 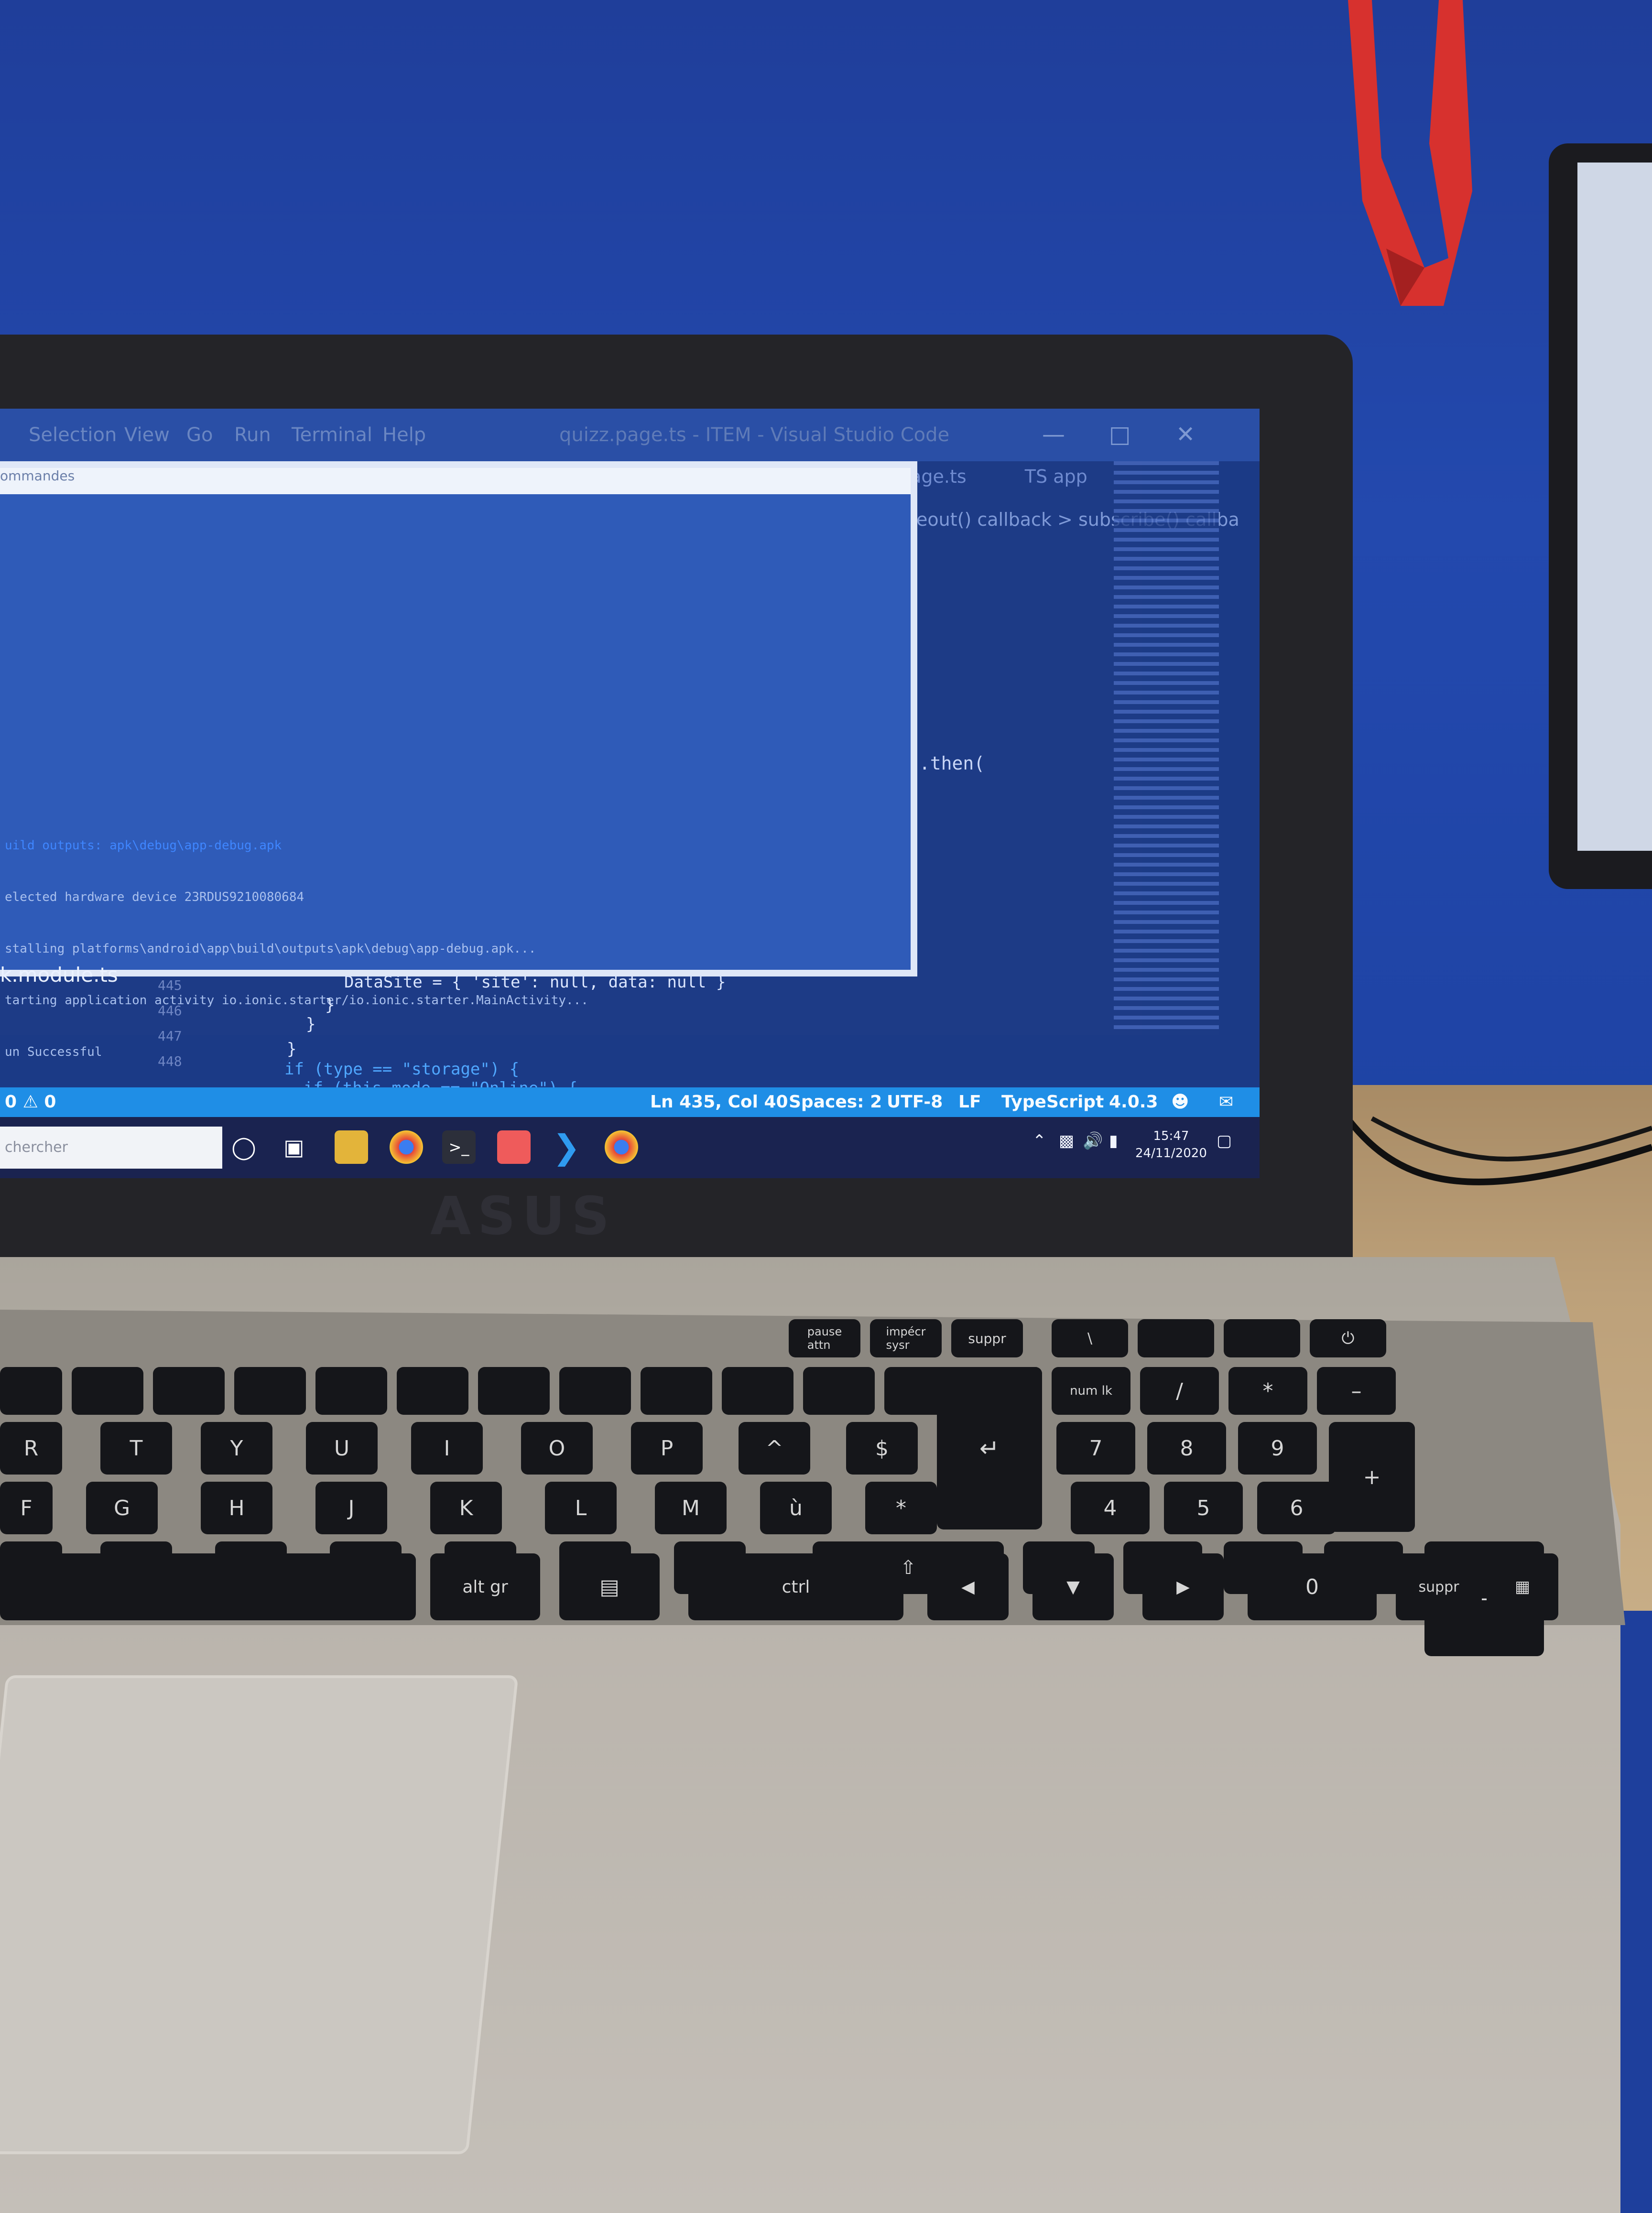 What do you see at coordinates (342, 1448) in the screenshot?
I see `key-u: U` at bounding box center [342, 1448].